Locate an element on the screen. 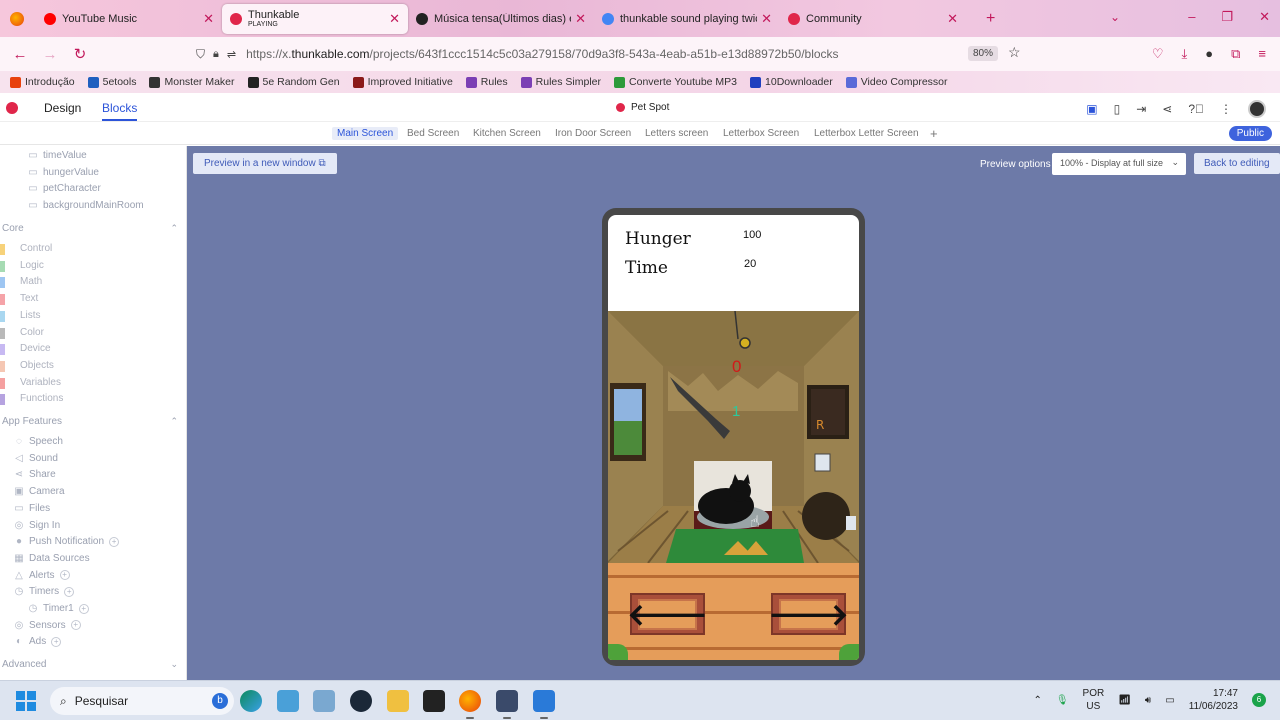 This screenshot has height=720, width=1280. advanced-section-header: Advanced ⌄ is located at coordinates (90, 664).